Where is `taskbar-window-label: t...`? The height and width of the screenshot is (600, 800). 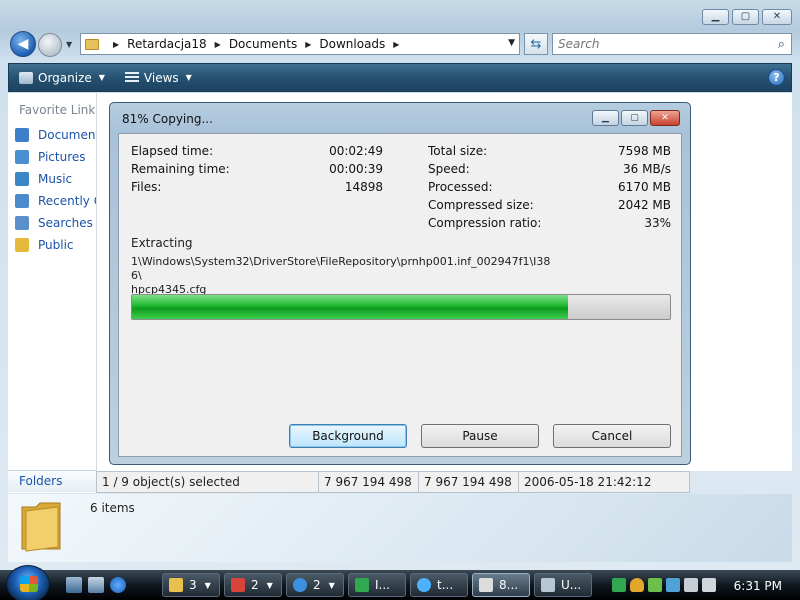
taskbar-window-label: t... is located at coordinates (445, 585).